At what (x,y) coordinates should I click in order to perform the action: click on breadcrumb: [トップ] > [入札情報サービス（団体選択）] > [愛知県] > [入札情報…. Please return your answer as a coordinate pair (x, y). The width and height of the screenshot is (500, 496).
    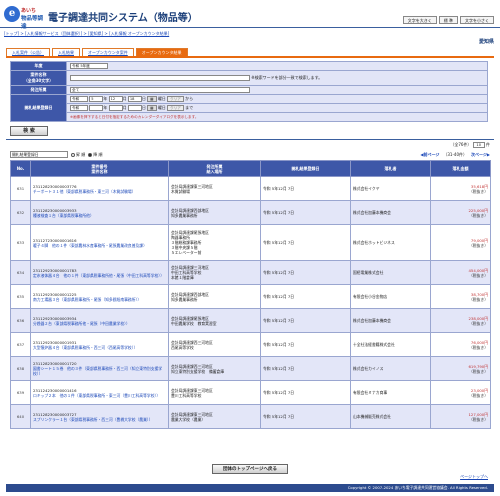
    Looking at the image, I should click on (86, 34).